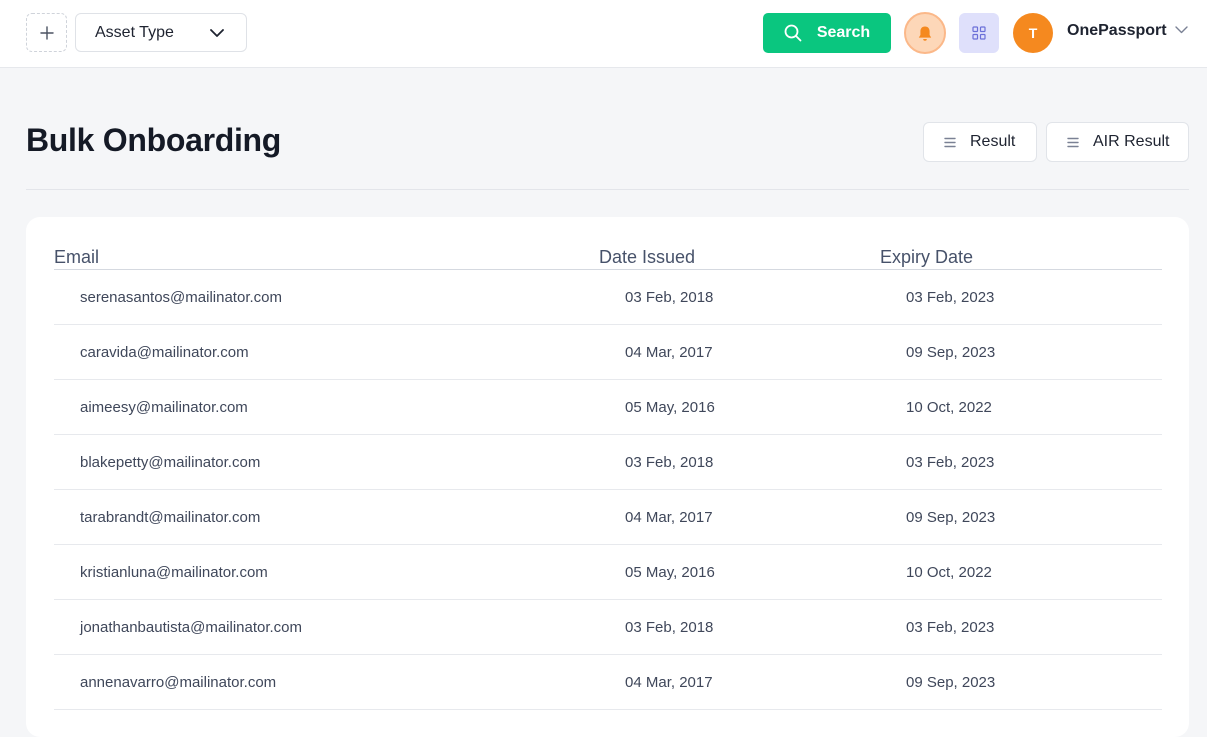  Describe the element at coordinates (217, 32) in the screenshot. I see `chevron-down-icon` at that location.